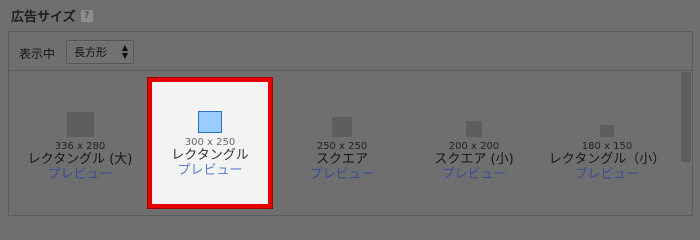 This screenshot has width=700, height=240. I want to click on ad-size-card-250x250: 250 x 250 スクエア プレビュー, so click(342, 143).